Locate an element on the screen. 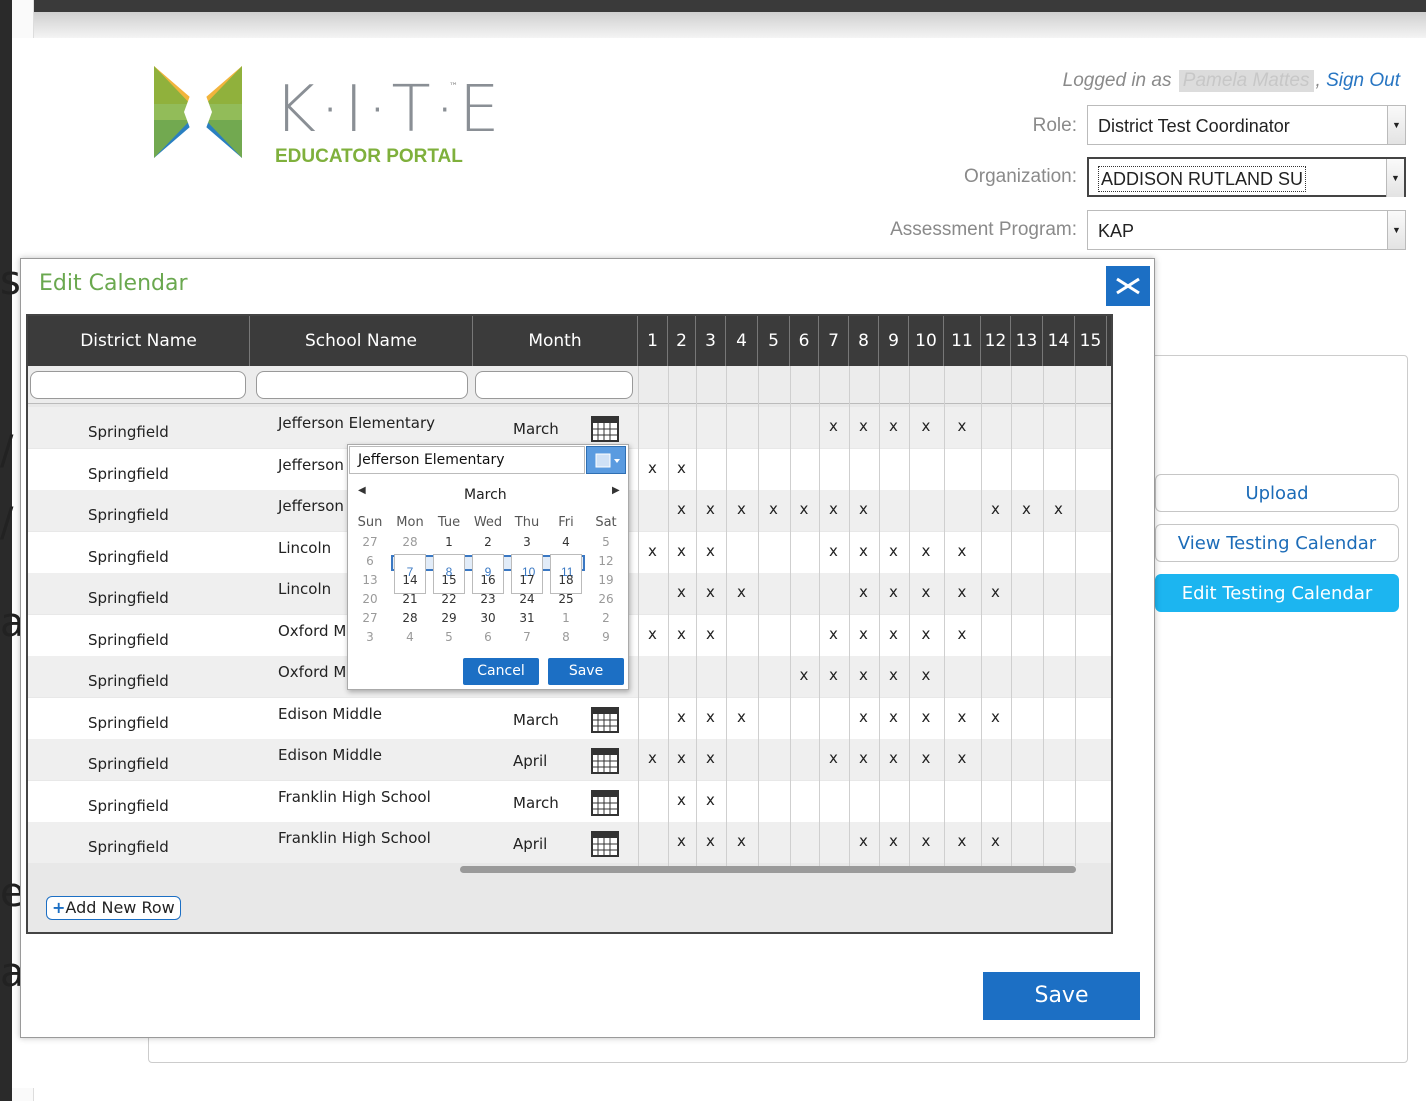  calendar-day: 3 is located at coordinates (370, 637).